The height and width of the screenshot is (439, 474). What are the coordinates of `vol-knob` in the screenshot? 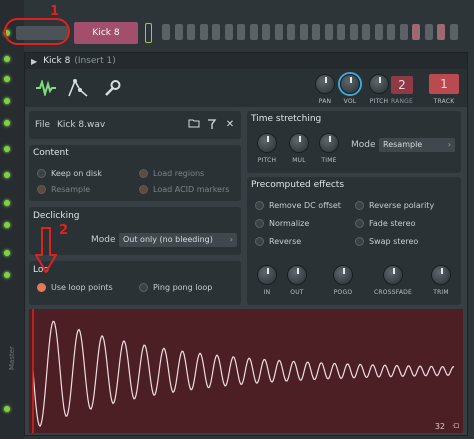 It's located at (350, 84).